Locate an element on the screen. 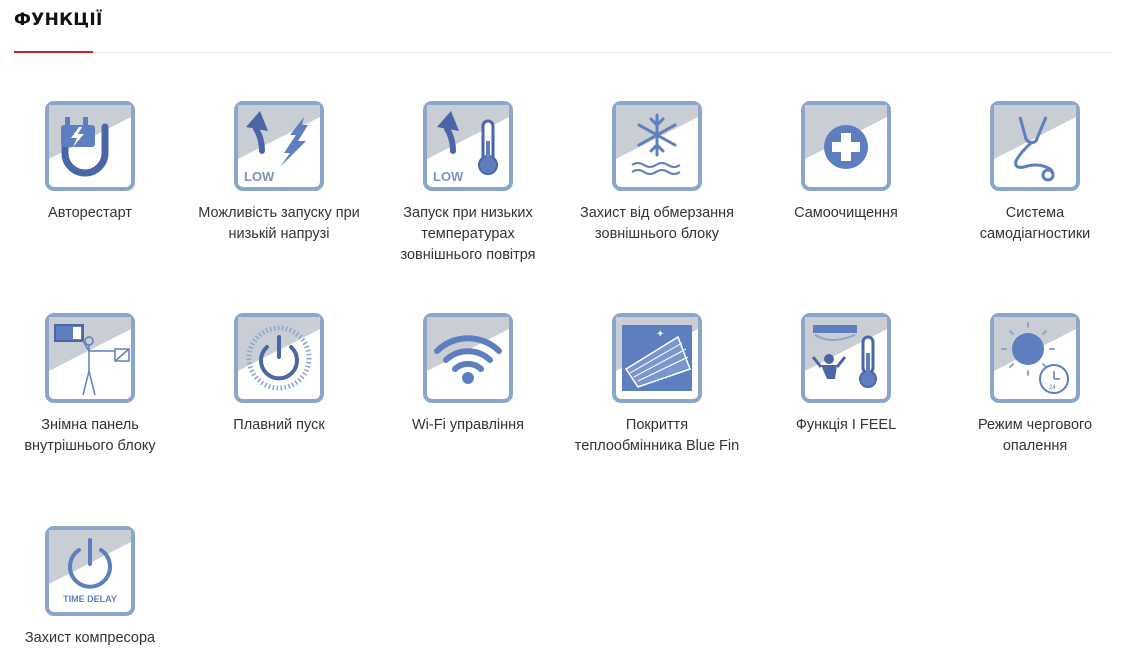 The height and width of the screenshot is (670, 1129). feature-i-feel: Функція I FEEL is located at coordinates (846, 374).